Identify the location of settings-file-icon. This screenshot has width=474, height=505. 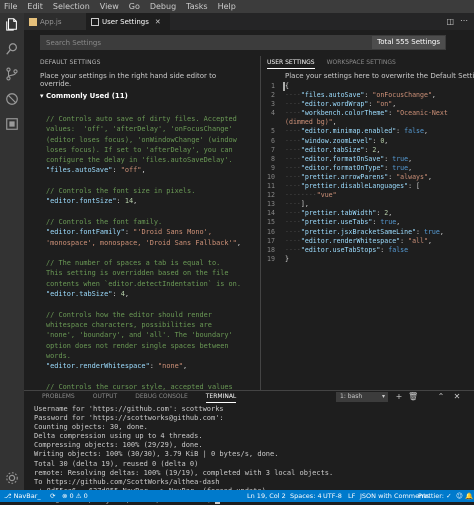
(95, 21).